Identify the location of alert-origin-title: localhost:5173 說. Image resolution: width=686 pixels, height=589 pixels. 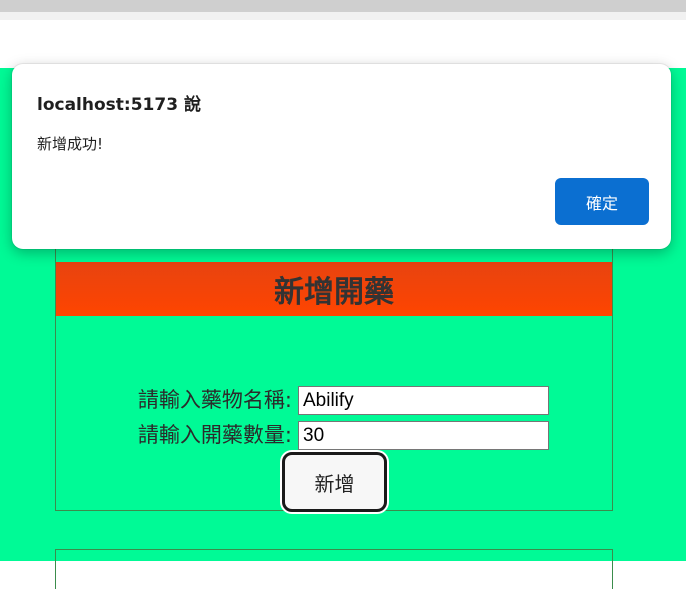
(119, 105).